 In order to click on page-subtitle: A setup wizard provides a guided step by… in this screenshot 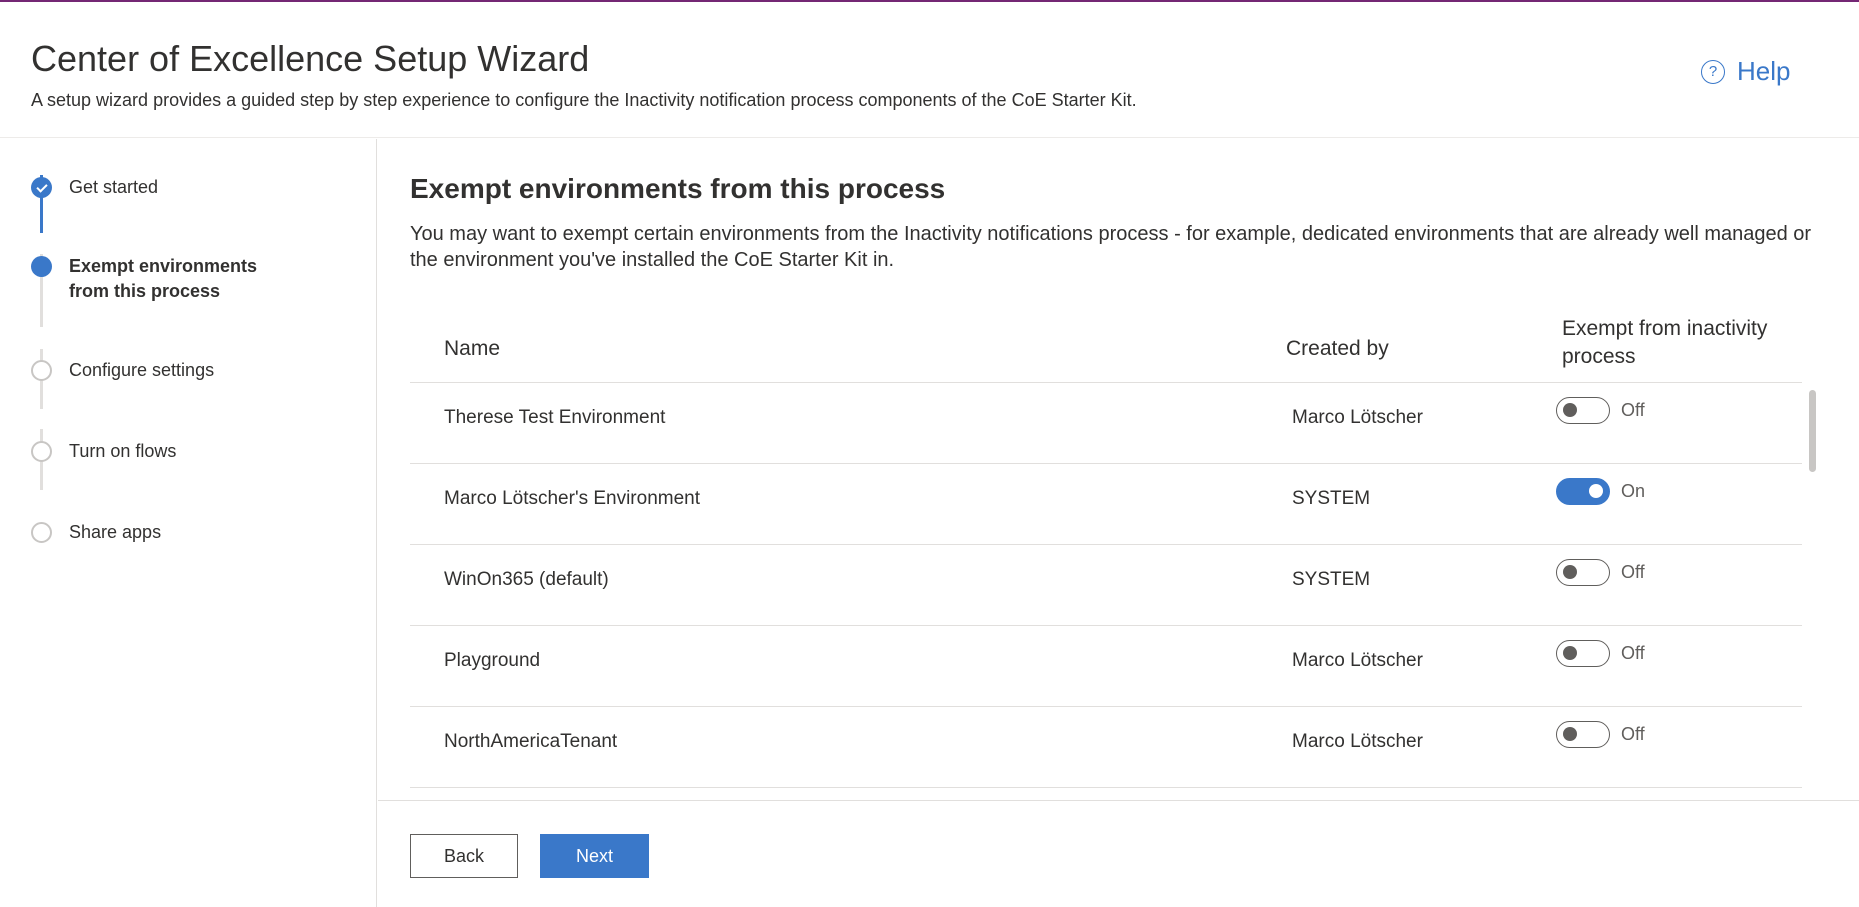, I will do `click(584, 100)`.